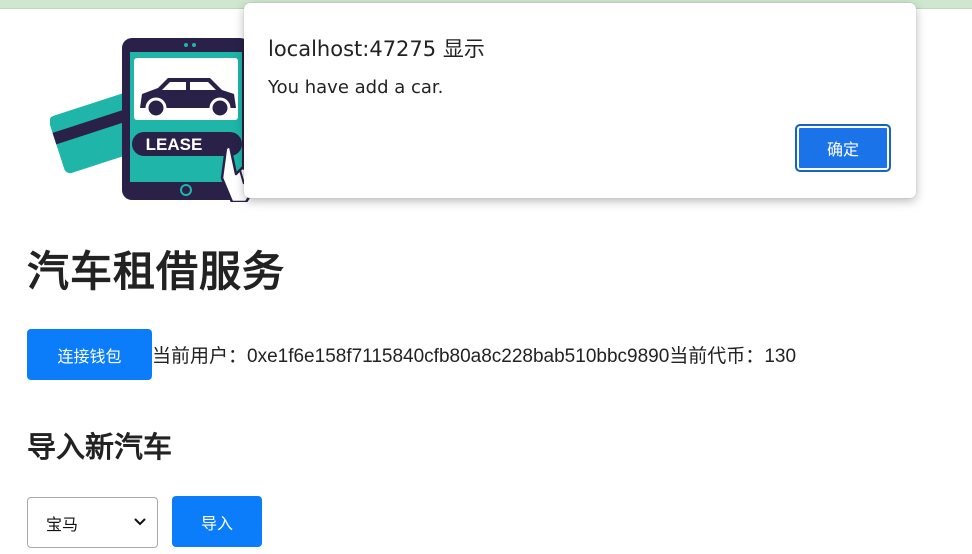 The image size is (972, 554). I want to click on lease-sign-text: LEASE, so click(174, 144).